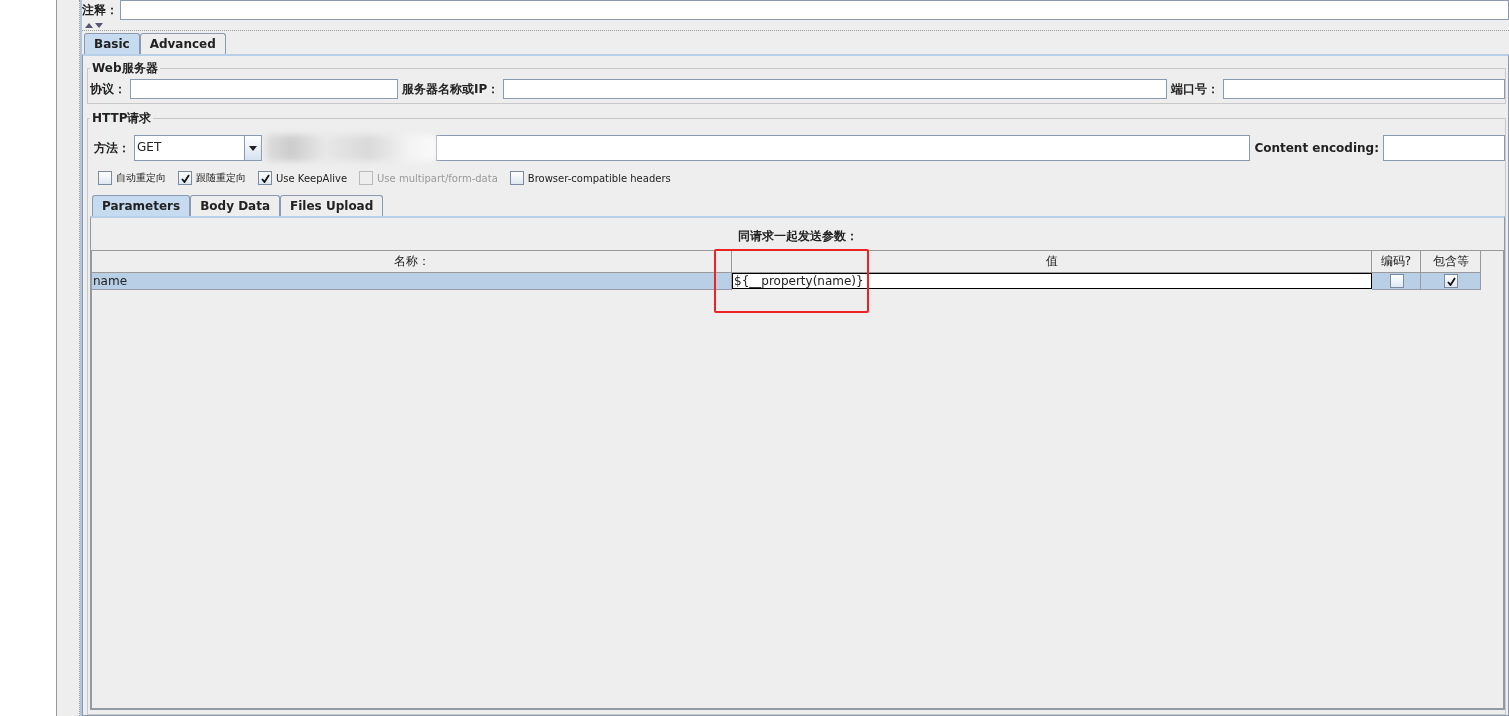 Image resolution: width=1509 pixels, height=716 pixels. Describe the element at coordinates (94, 25) in the screenshot. I see `splitter-arrows-icon` at that location.